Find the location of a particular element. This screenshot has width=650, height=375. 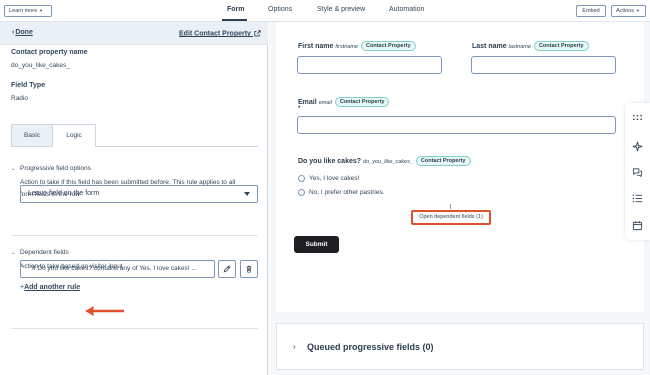

radio-option-yes: Yes, I love cakes! is located at coordinates (328, 178).